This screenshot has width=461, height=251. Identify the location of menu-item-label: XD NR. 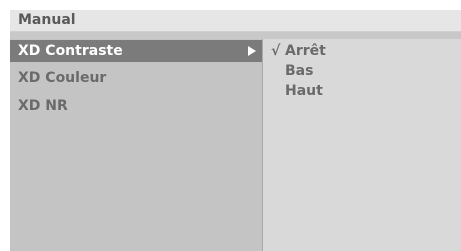
(43, 106).